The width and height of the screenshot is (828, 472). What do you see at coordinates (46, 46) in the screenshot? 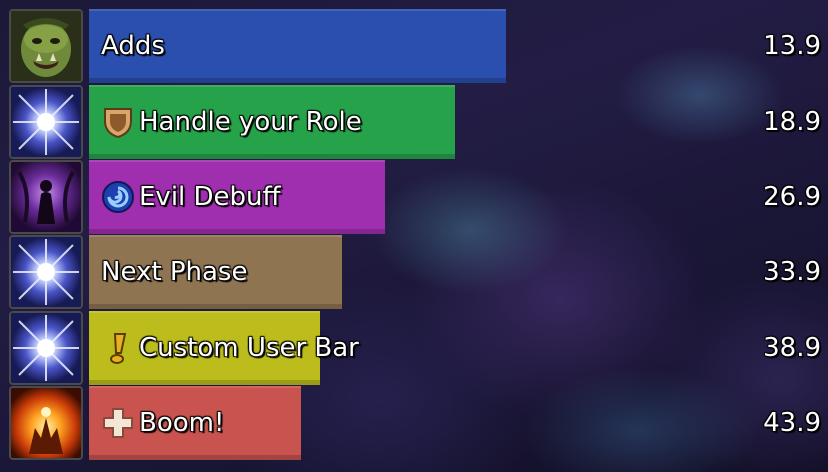
I see `orc-face-icon` at bounding box center [46, 46].